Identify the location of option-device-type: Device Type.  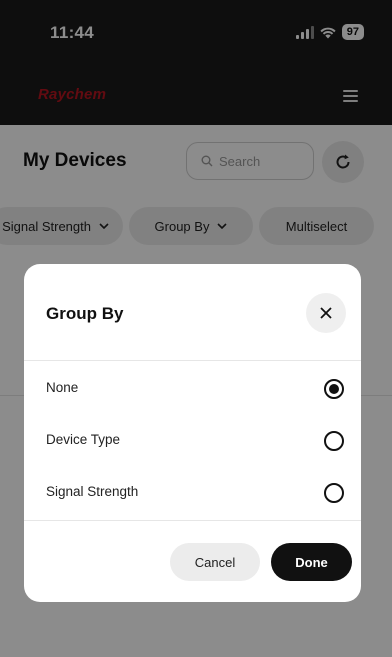
(192, 442).